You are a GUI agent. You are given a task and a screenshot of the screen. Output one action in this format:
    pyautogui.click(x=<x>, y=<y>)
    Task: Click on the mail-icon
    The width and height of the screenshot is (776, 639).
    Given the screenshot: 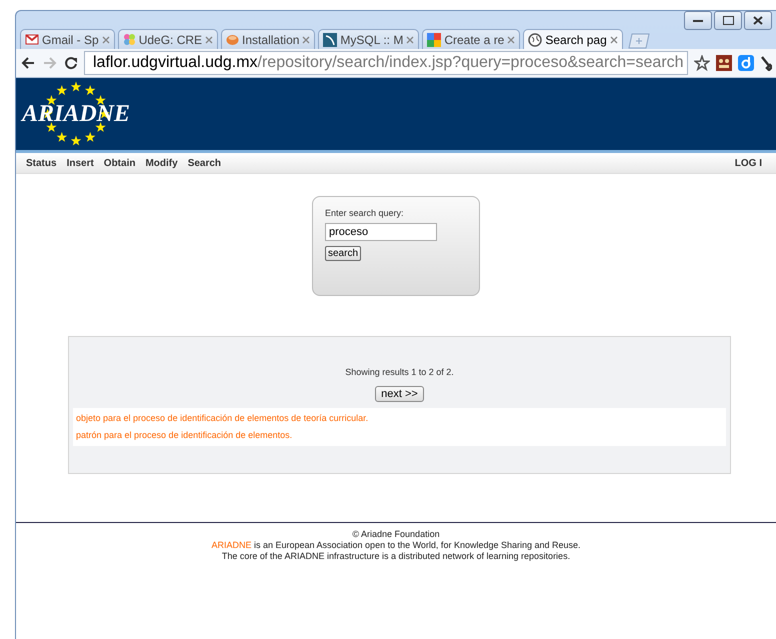 What is the action you would take?
    pyautogui.click(x=32, y=39)
    